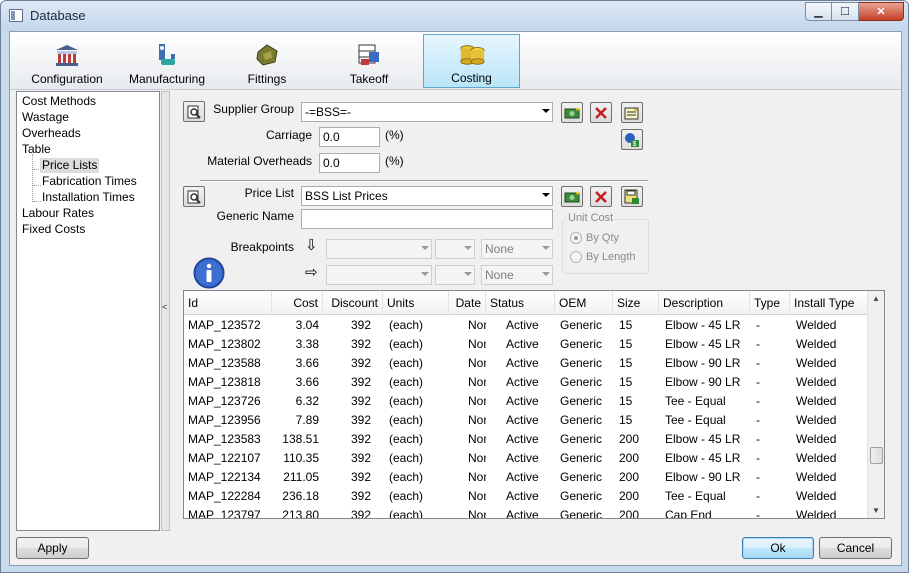 The width and height of the screenshot is (909, 573). What do you see at coordinates (52, 548) in the screenshot?
I see `apply-button: Apply` at bounding box center [52, 548].